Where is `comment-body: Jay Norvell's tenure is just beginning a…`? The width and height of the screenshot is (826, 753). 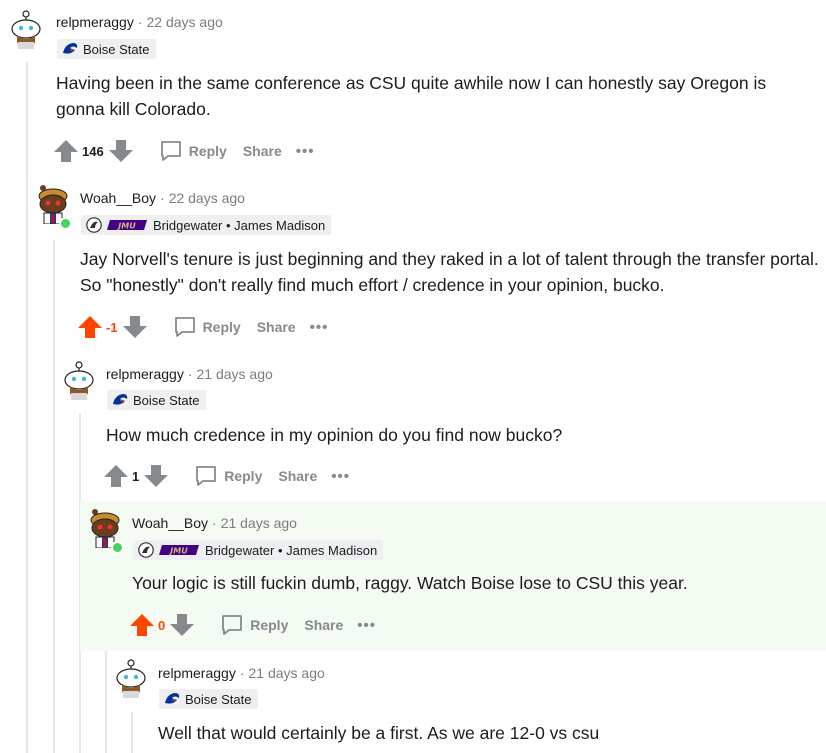 comment-body: Jay Norvell's tenure is just beginning a… is located at coordinates (449, 272).